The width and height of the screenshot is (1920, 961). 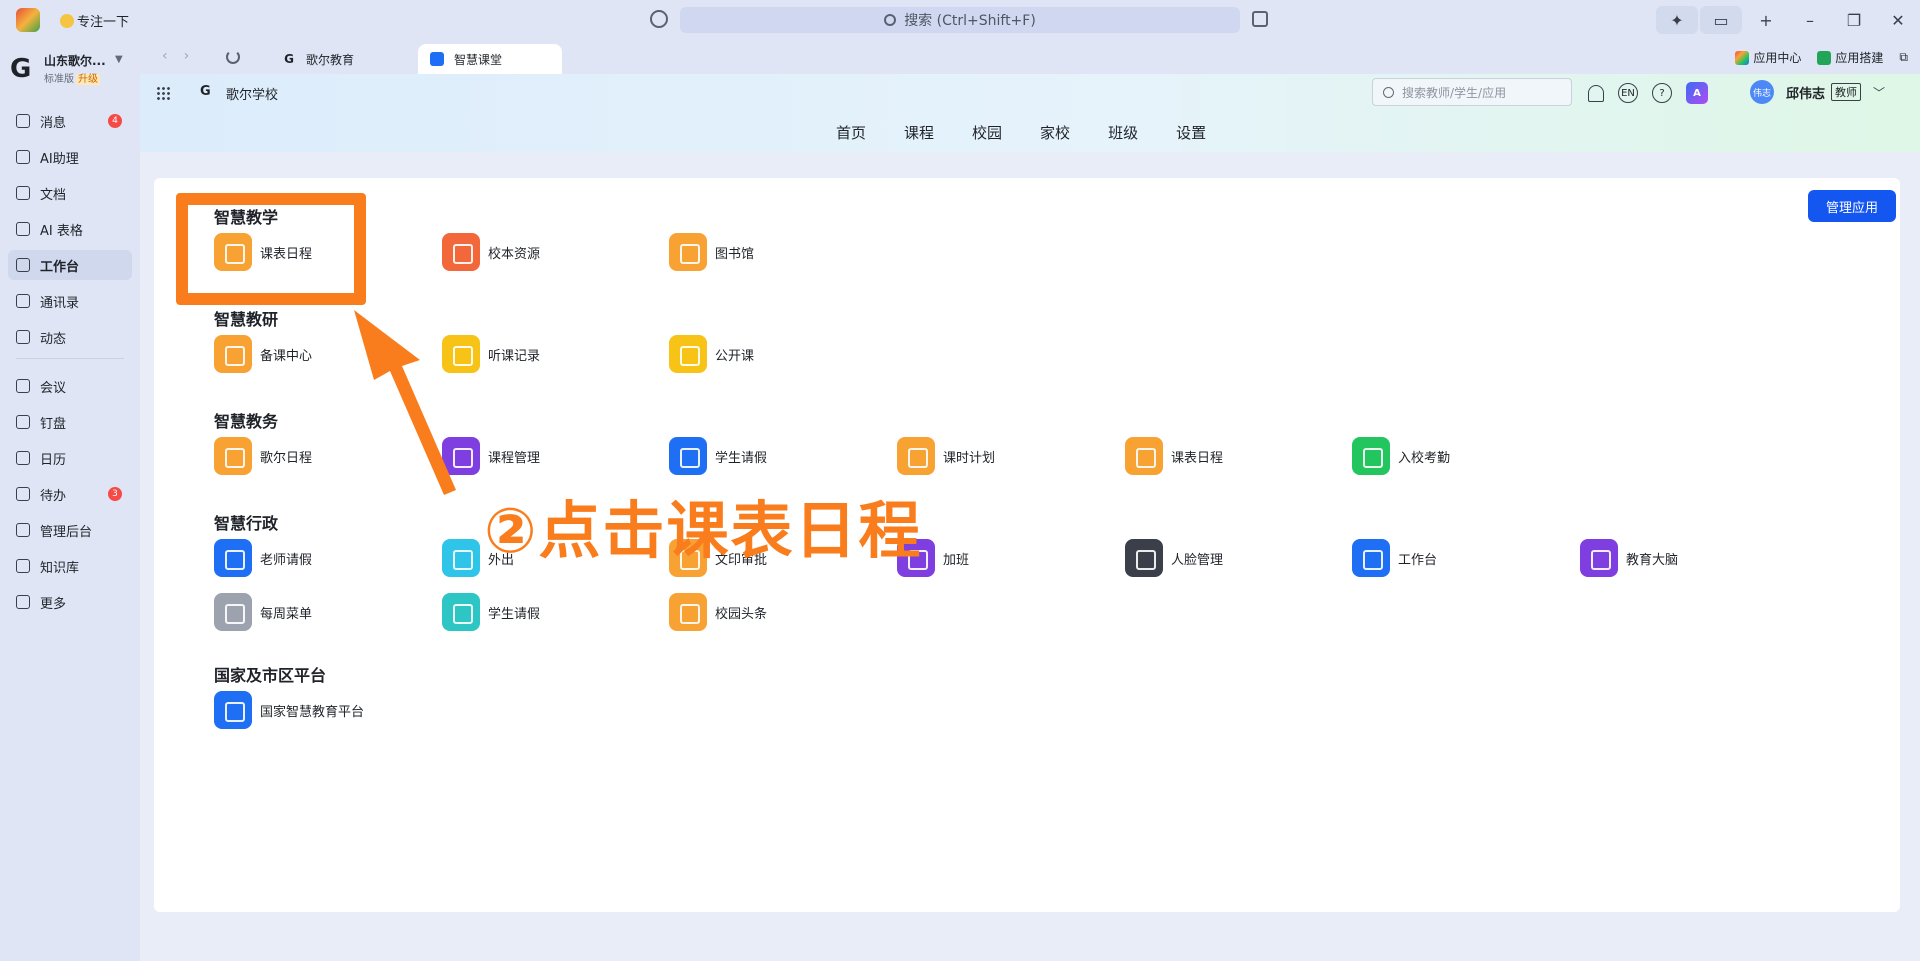 What do you see at coordinates (23, 422) in the screenshot?
I see `drive-icon` at bounding box center [23, 422].